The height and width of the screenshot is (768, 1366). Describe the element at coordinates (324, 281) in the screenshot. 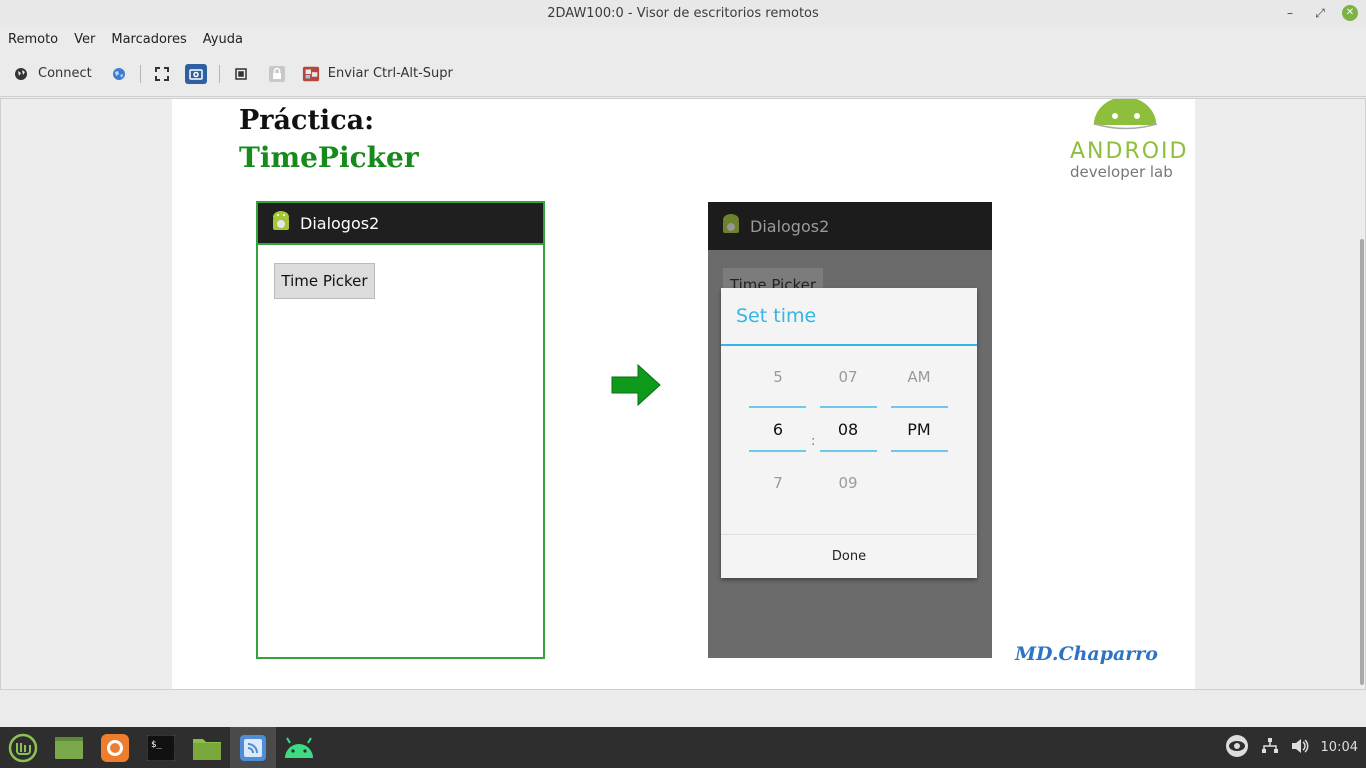

I see `time-picker-button: Time Picker` at that location.